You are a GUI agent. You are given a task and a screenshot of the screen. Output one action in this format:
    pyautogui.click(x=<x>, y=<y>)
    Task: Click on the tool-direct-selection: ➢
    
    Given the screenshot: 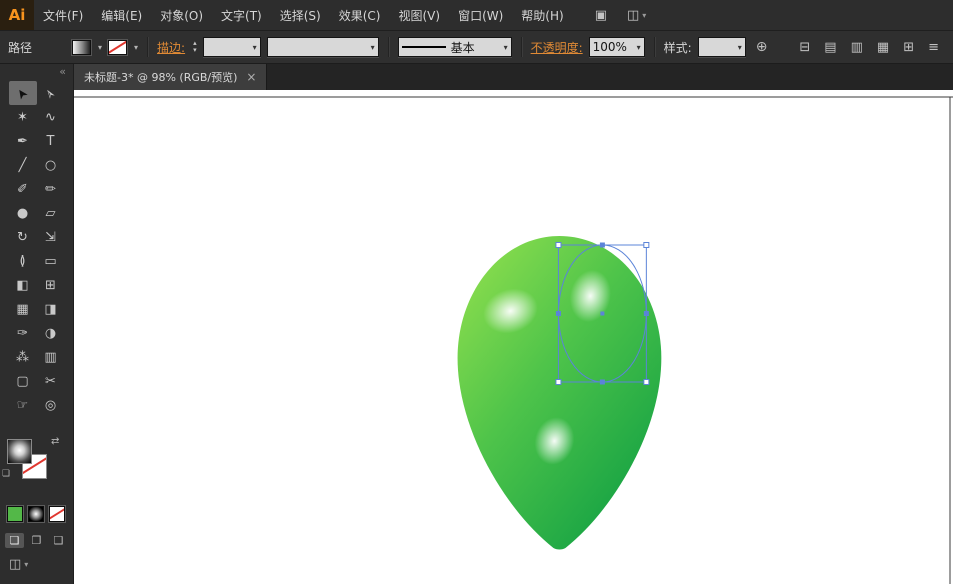 What is the action you would take?
    pyautogui.click(x=51, y=93)
    